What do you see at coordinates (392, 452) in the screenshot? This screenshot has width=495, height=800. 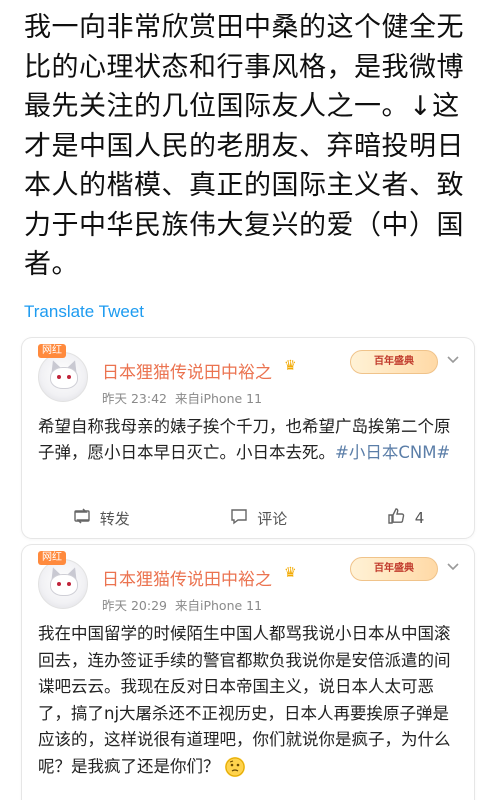 I see `hashtag-link: #小日本CNM#` at bounding box center [392, 452].